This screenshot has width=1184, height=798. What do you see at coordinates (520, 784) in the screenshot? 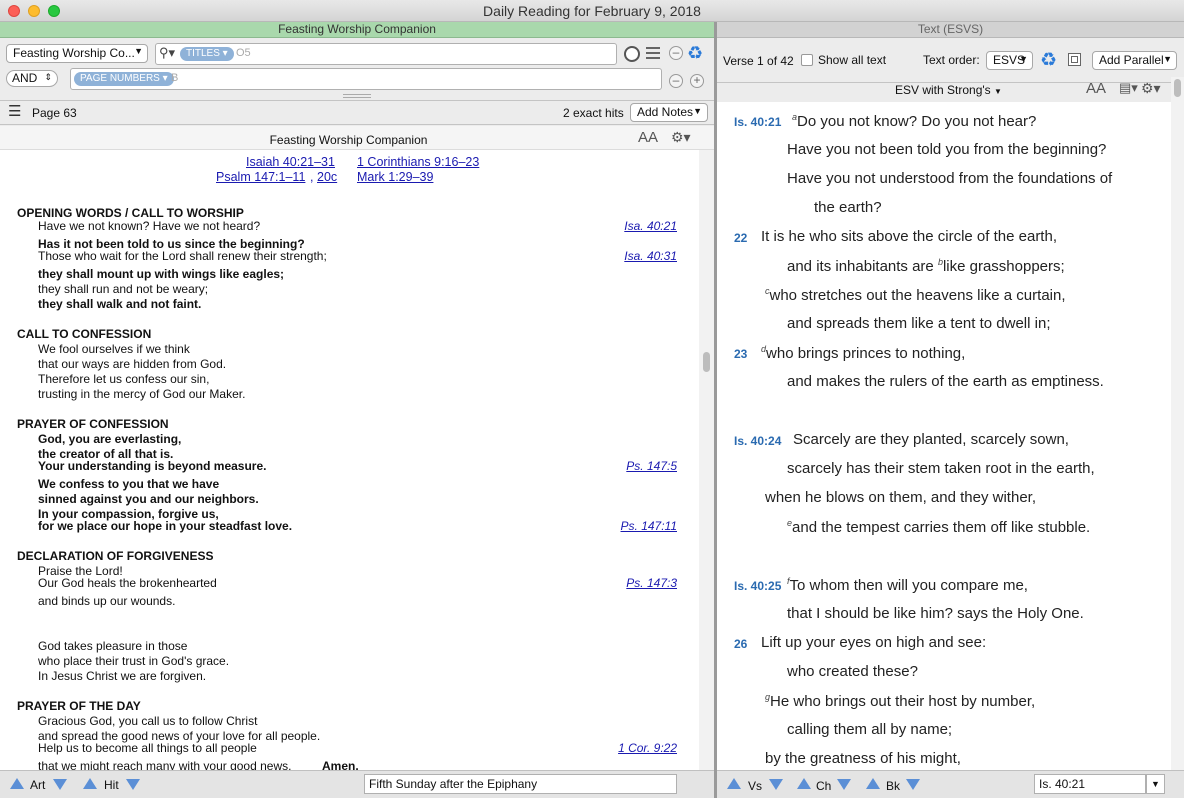
I see `location-field: Fifth Sunday after the Epiphany` at bounding box center [520, 784].